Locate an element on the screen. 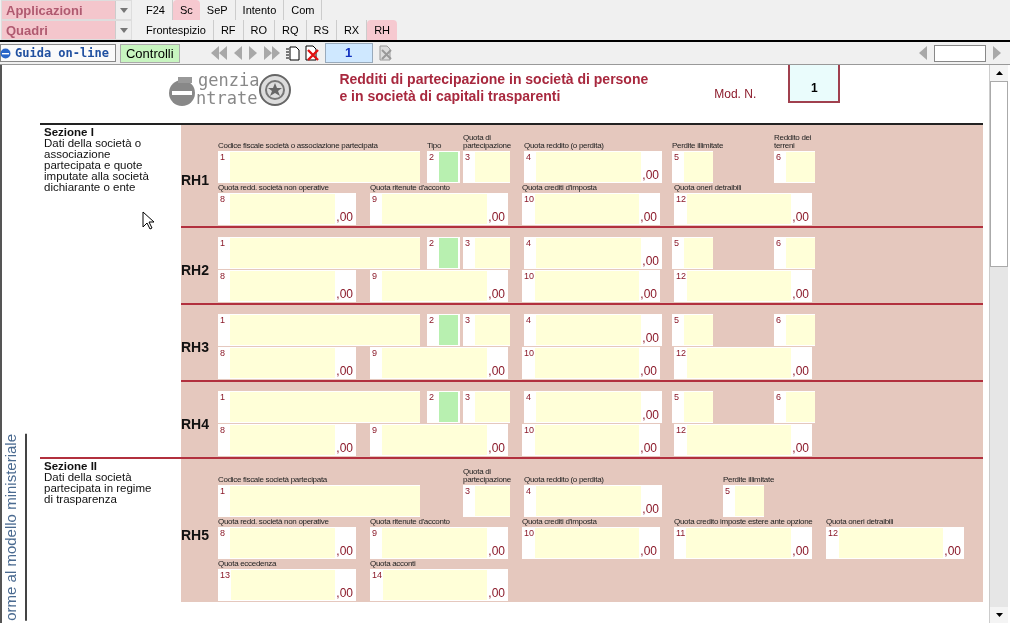  new-page-icon is located at coordinates (292, 53).